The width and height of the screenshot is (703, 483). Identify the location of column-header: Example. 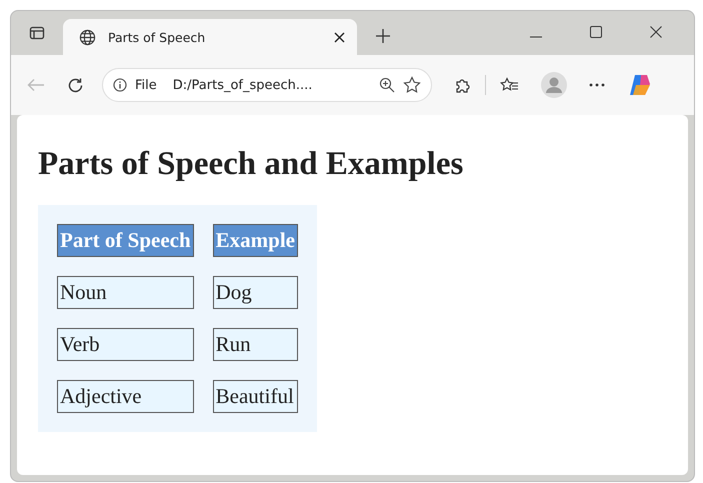
(255, 240).